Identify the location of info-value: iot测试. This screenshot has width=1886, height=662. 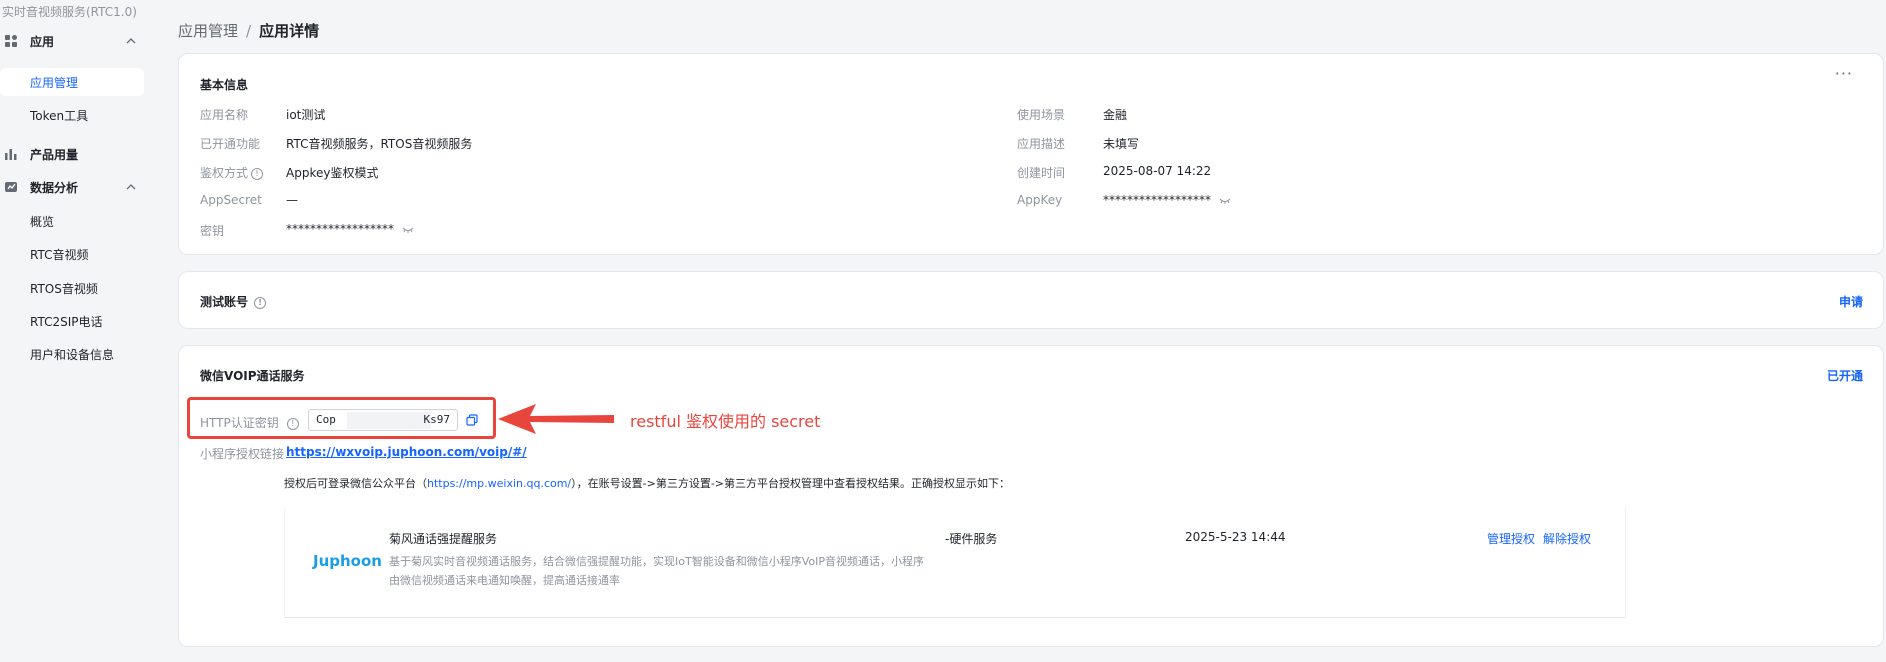
(306, 115).